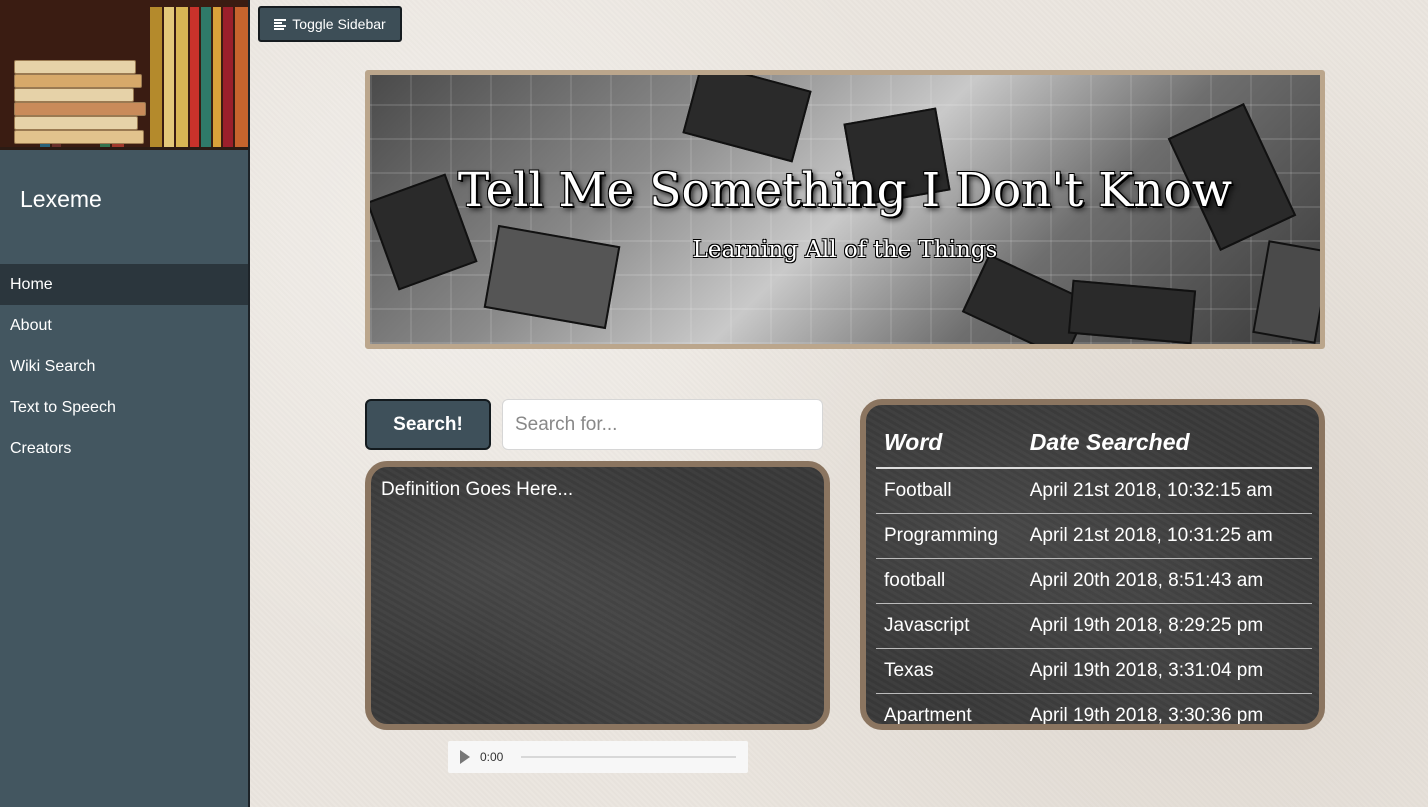 The height and width of the screenshot is (807, 1428). Describe the element at coordinates (1166, 536) in the screenshot. I see `date-cell: April 21st 2018, 10:31:25 am` at that location.